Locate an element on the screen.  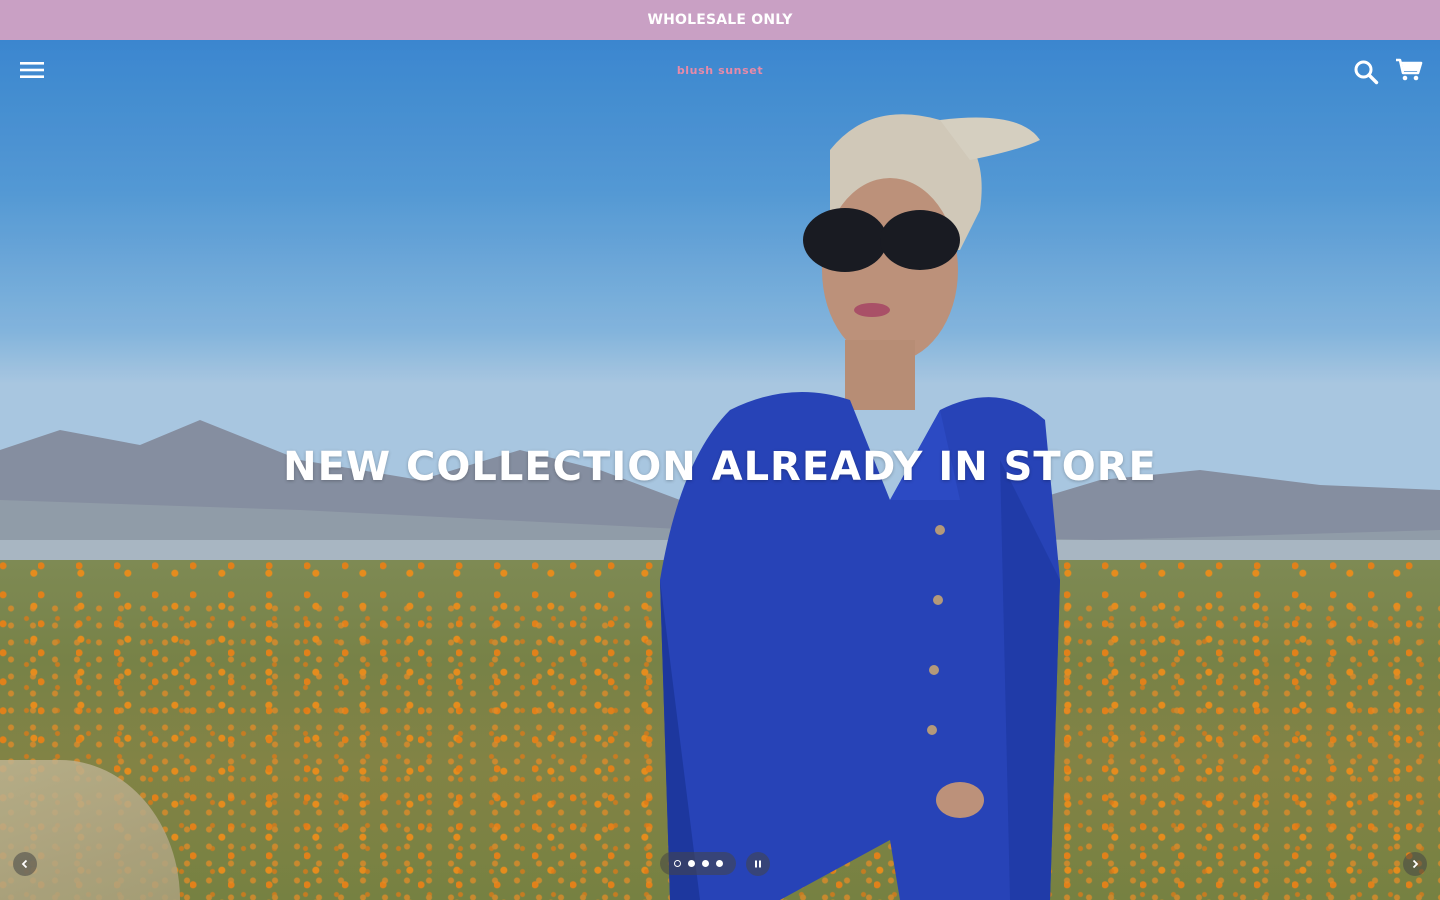
announcement-bar: WHOLESALE ONLY is located at coordinates (720, 20).